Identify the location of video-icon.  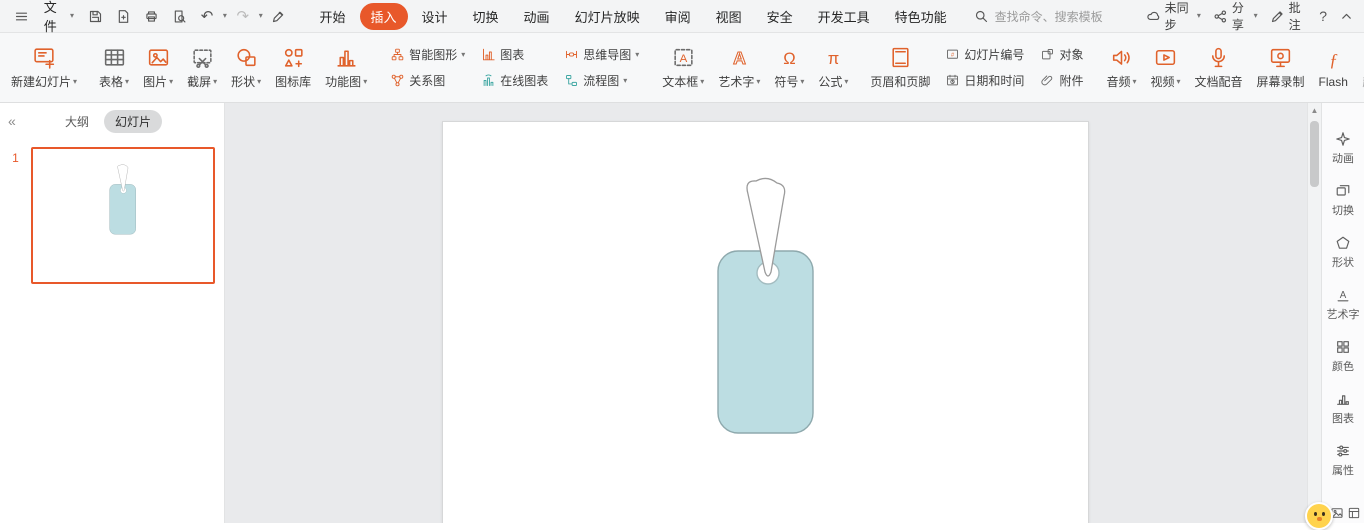
(1165, 57).